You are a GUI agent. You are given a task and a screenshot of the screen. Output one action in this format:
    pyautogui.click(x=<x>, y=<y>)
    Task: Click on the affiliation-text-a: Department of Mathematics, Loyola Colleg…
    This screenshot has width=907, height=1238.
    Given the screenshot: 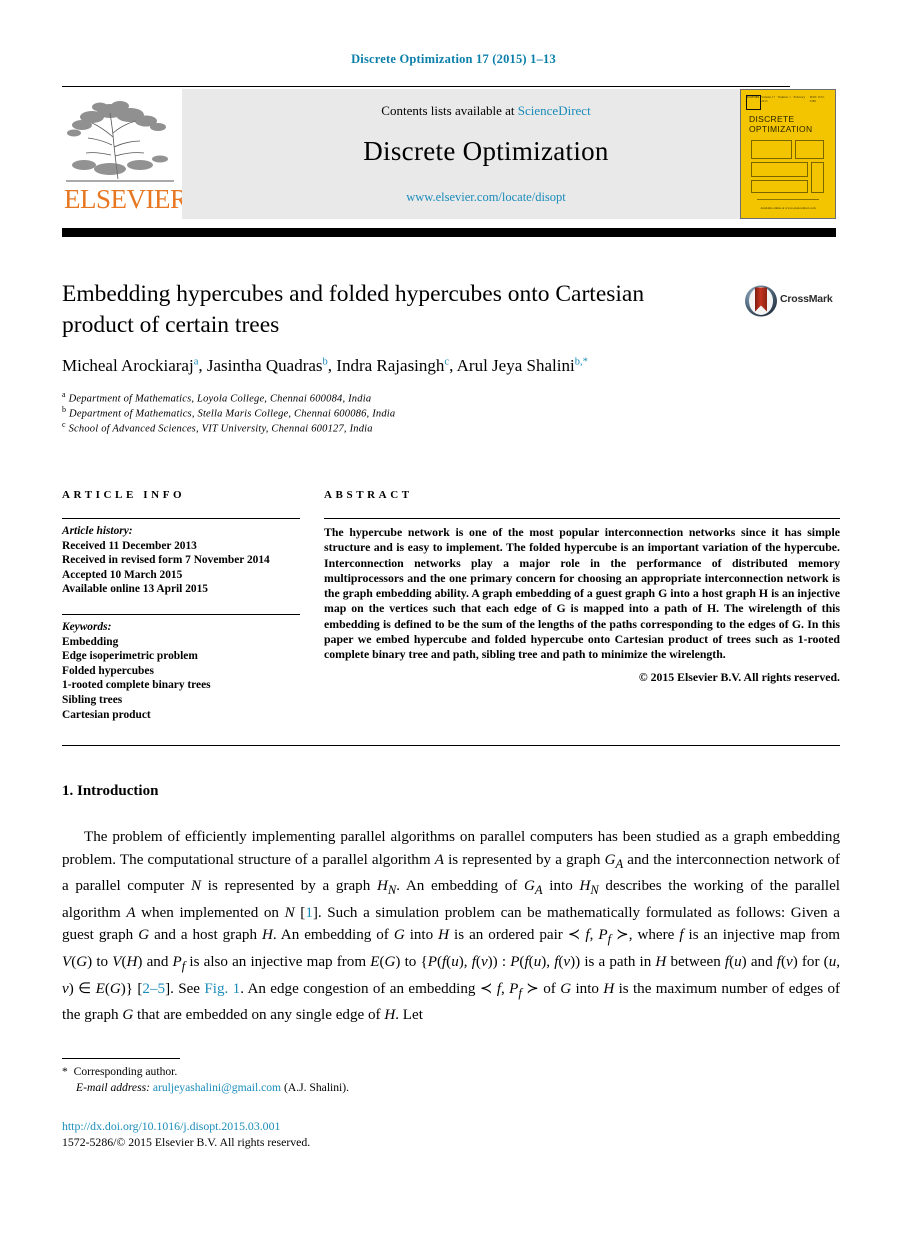 What is the action you would take?
    pyautogui.click(x=220, y=399)
    